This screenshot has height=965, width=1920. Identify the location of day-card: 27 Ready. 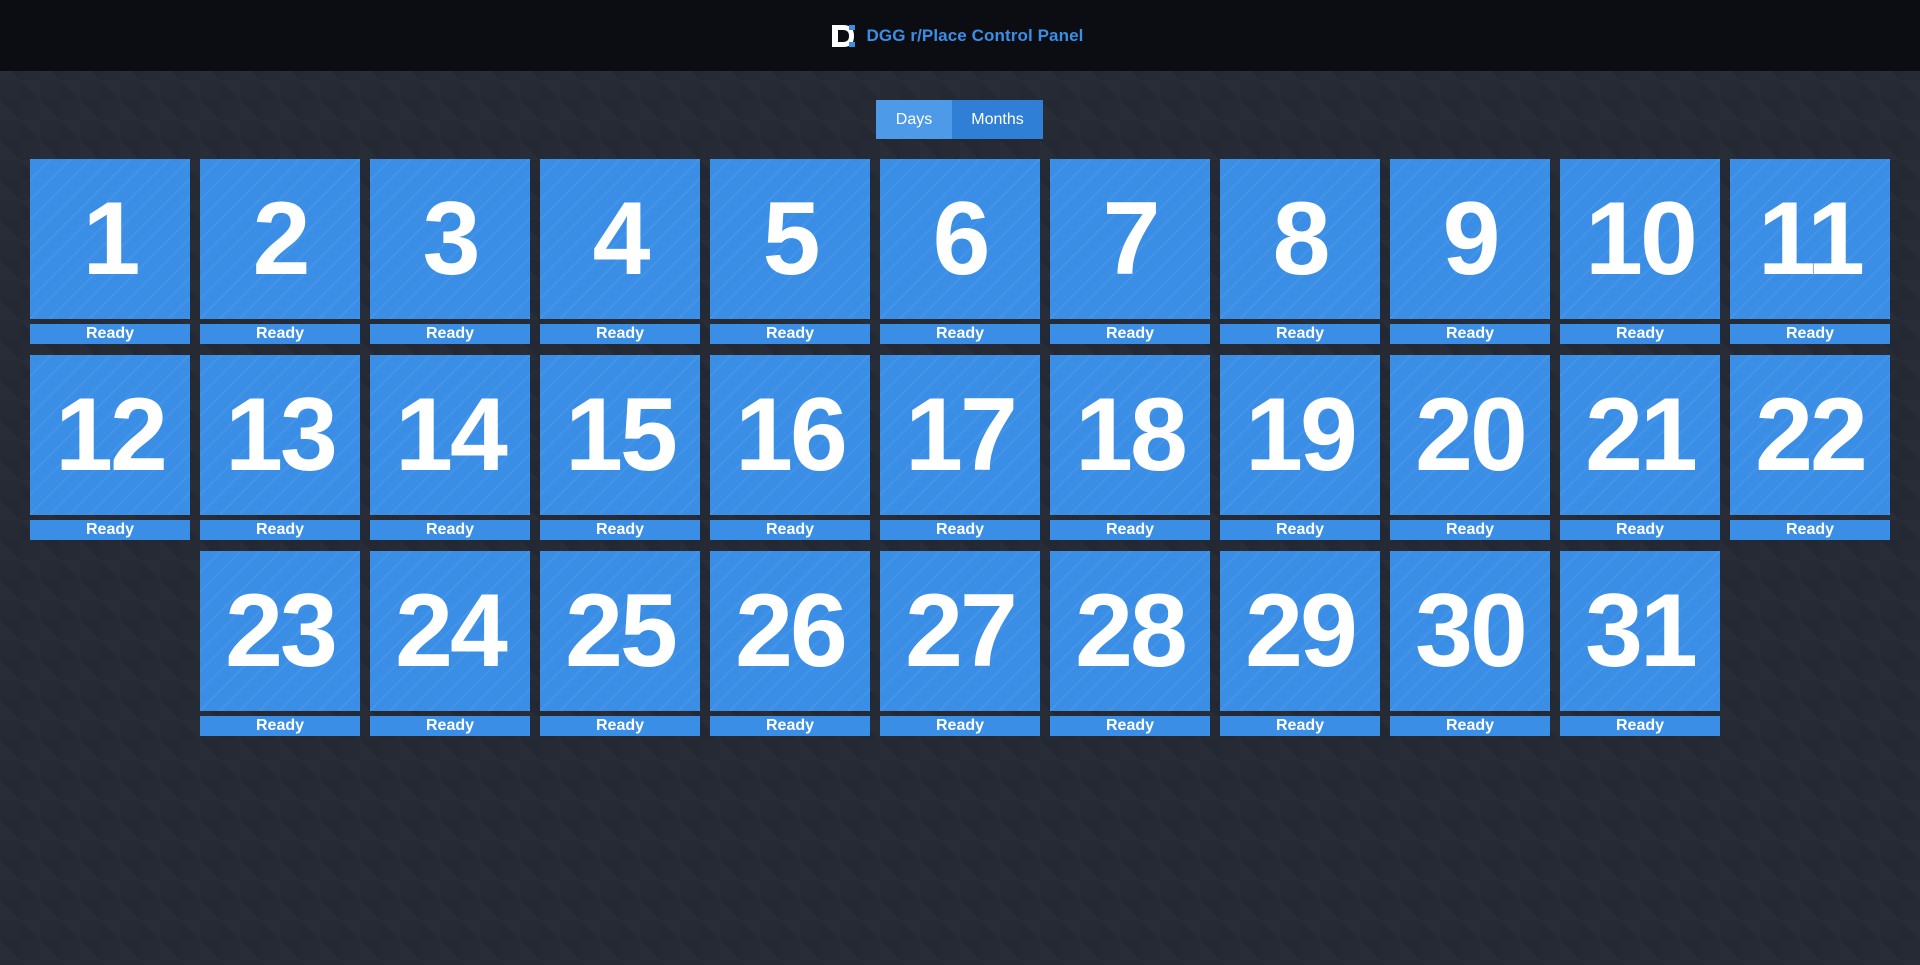
(960, 643).